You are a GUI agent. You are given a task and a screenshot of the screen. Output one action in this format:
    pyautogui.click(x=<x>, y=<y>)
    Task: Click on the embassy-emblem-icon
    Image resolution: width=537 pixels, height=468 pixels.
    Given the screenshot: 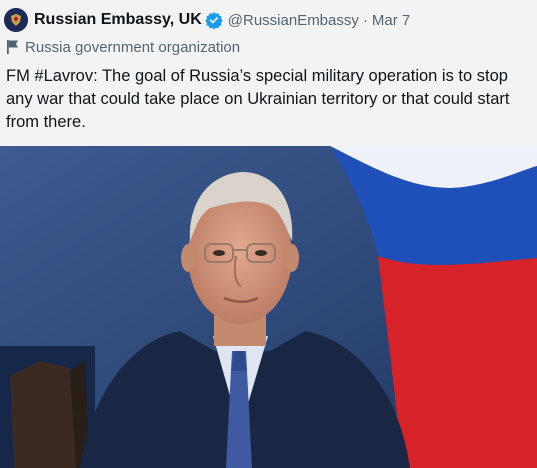 What is the action you would take?
    pyautogui.click(x=16, y=20)
    